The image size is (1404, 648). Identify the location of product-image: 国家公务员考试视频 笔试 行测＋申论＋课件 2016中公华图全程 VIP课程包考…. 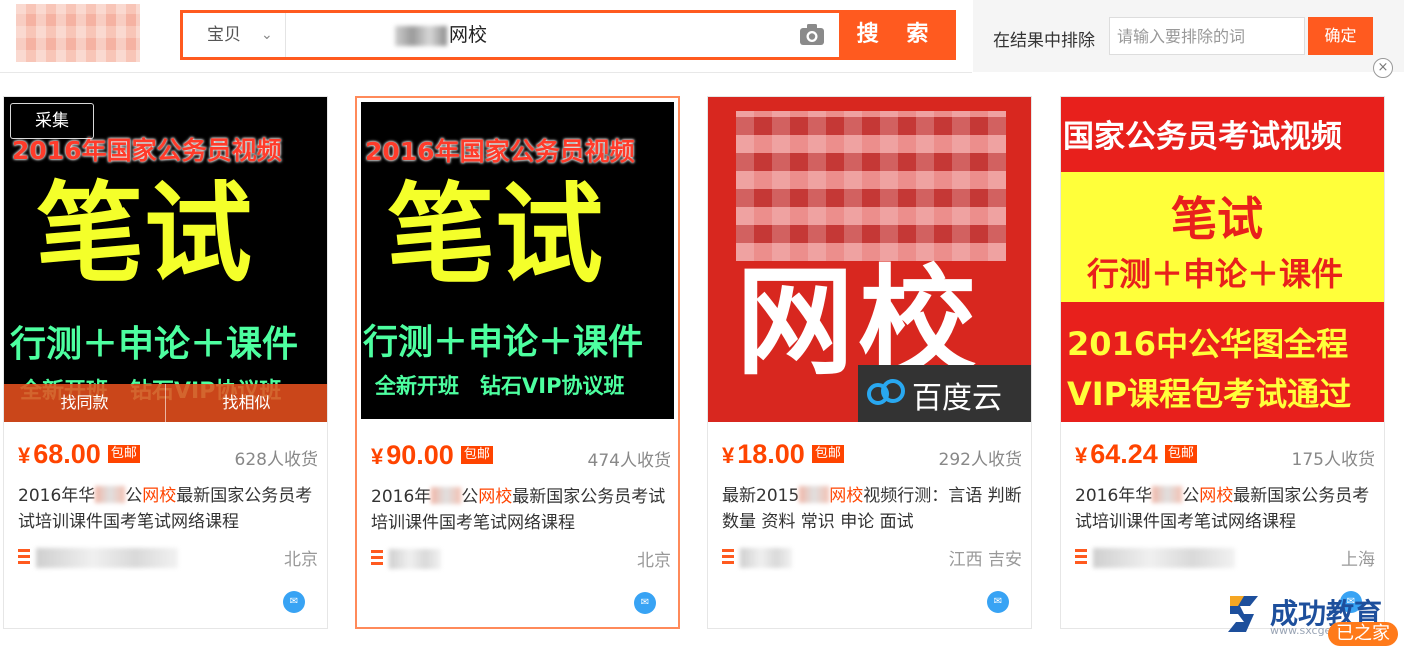
(1222, 259).